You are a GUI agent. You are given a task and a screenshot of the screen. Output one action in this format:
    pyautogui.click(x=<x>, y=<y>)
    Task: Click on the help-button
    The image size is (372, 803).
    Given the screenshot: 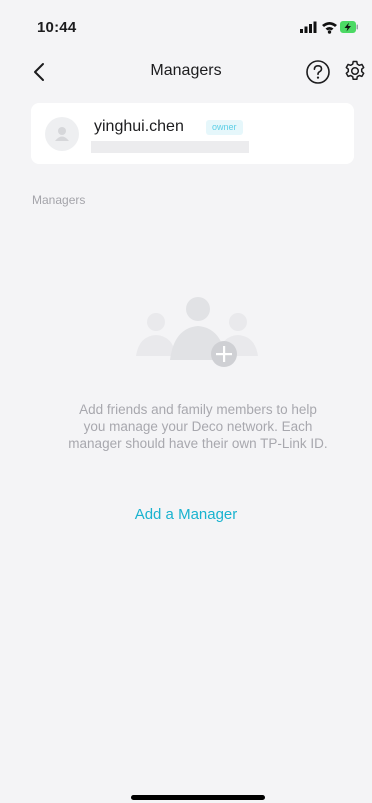 What is the action you would take?
    pyautogui.click(x=318, y=72)
    